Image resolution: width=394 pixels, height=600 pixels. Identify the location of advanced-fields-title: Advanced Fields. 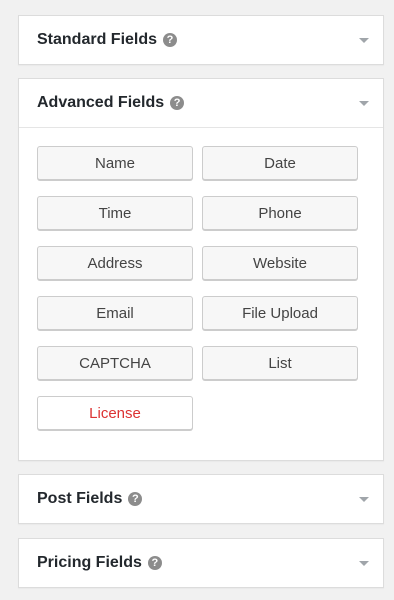
(101, 102).